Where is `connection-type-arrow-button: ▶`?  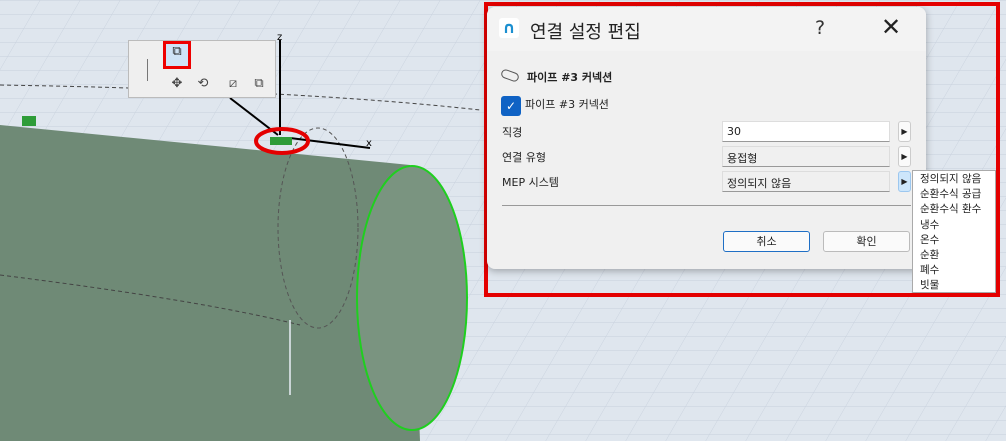 connection-type-arrow-button: ▶ is located at coordinates (904, 156).